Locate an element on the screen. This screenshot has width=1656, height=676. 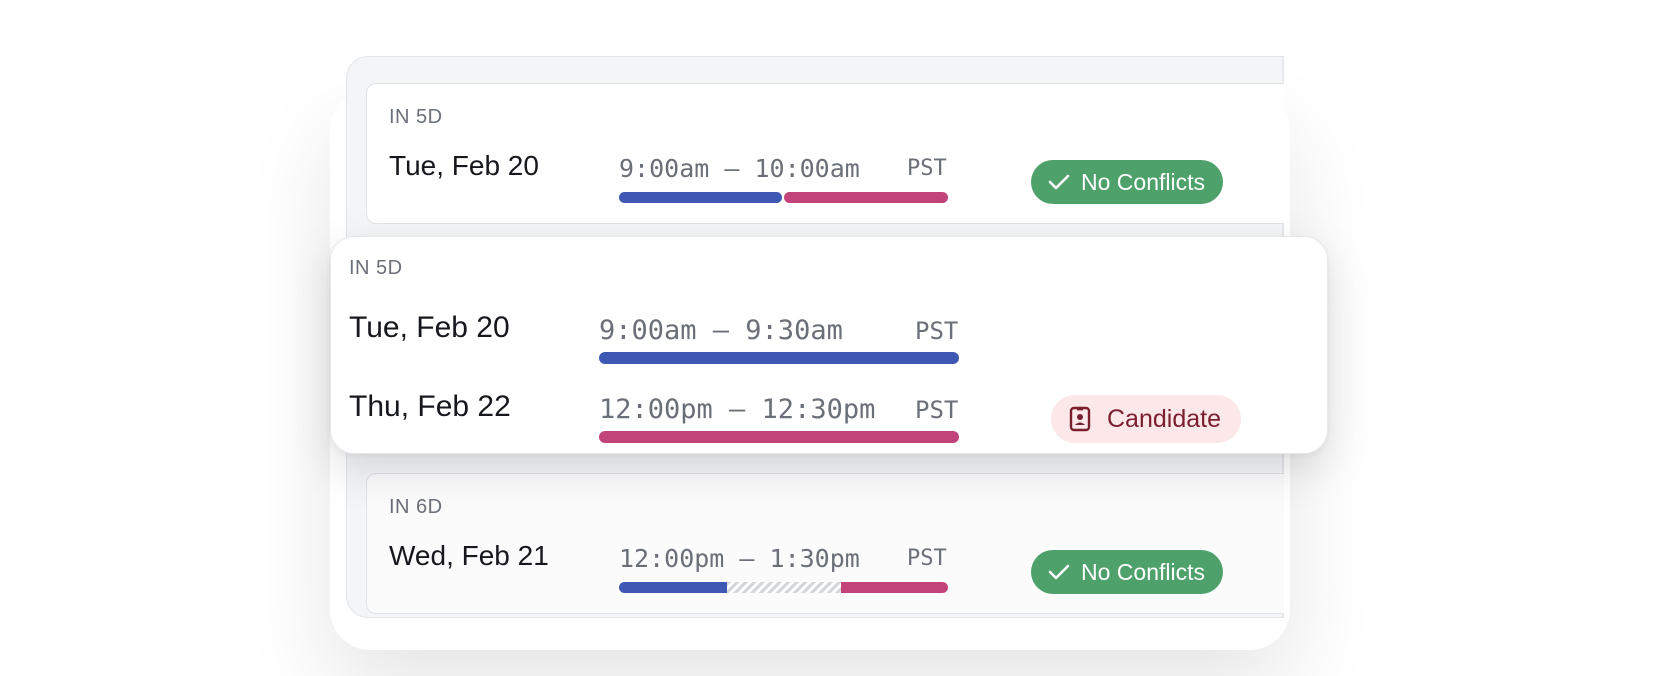
id-badge-icon is located at coordinates (1080, 419).